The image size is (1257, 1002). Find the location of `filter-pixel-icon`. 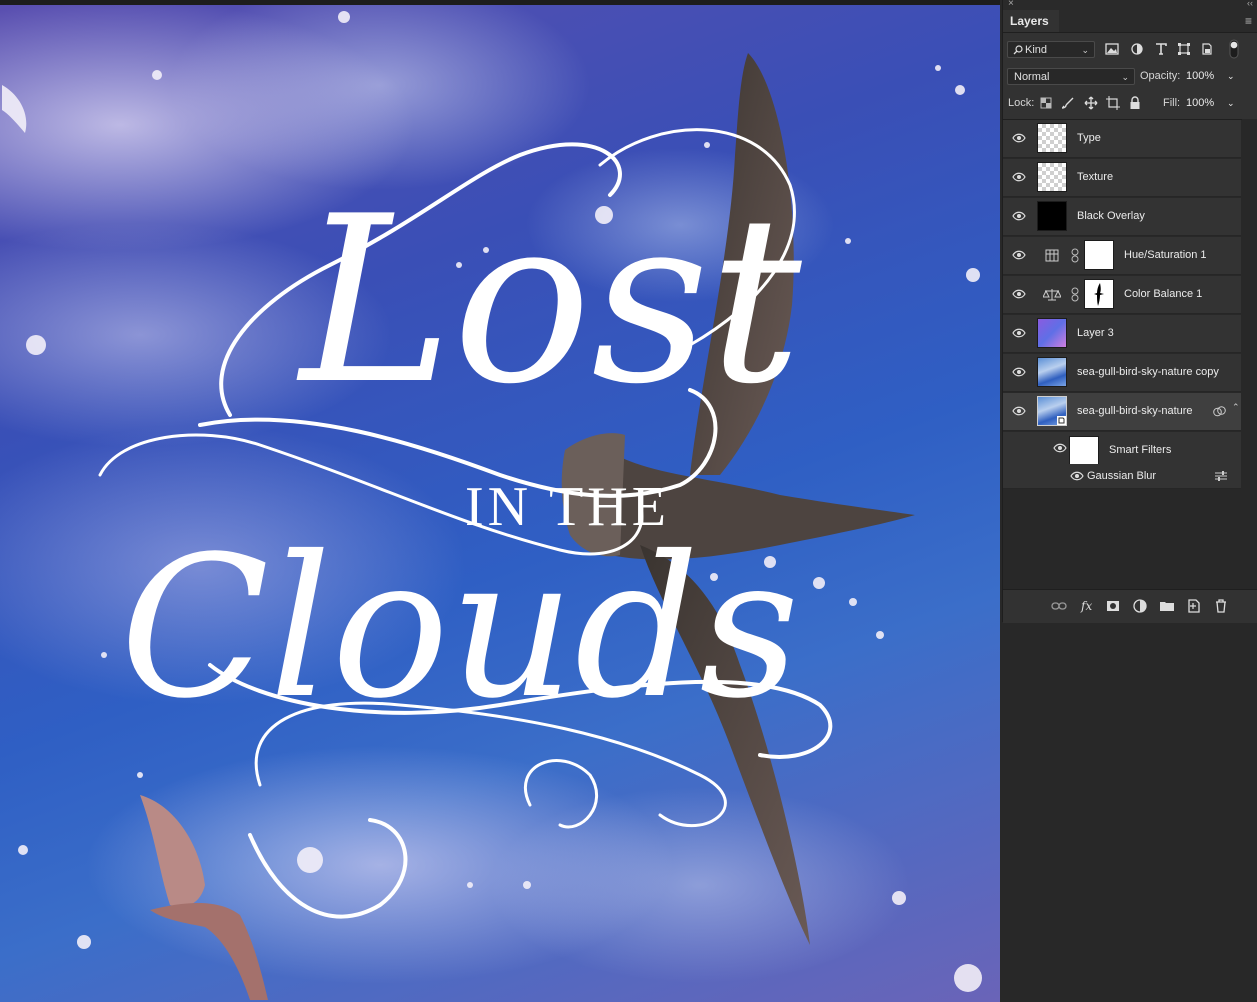

filter-pixel-icon is located at coordinates (1112, 49).